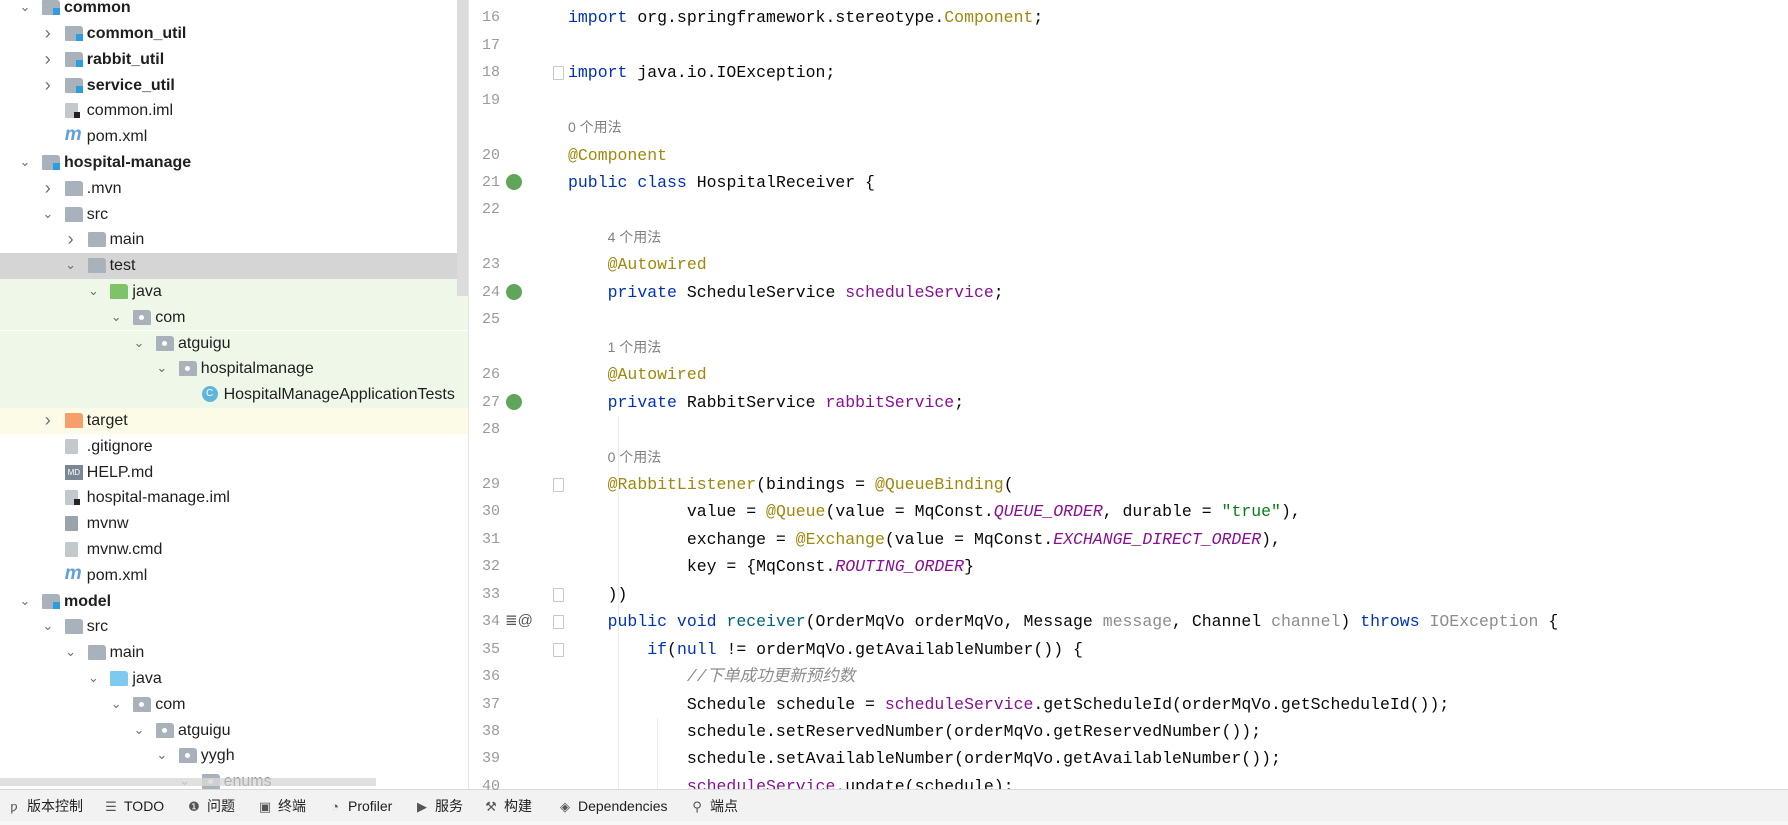 This screenshot has width=1788, height=825. What do you see at coordinates (234, 240) in the screenshot?
I see `tree-item: › main` at bounding box center [234, 240].